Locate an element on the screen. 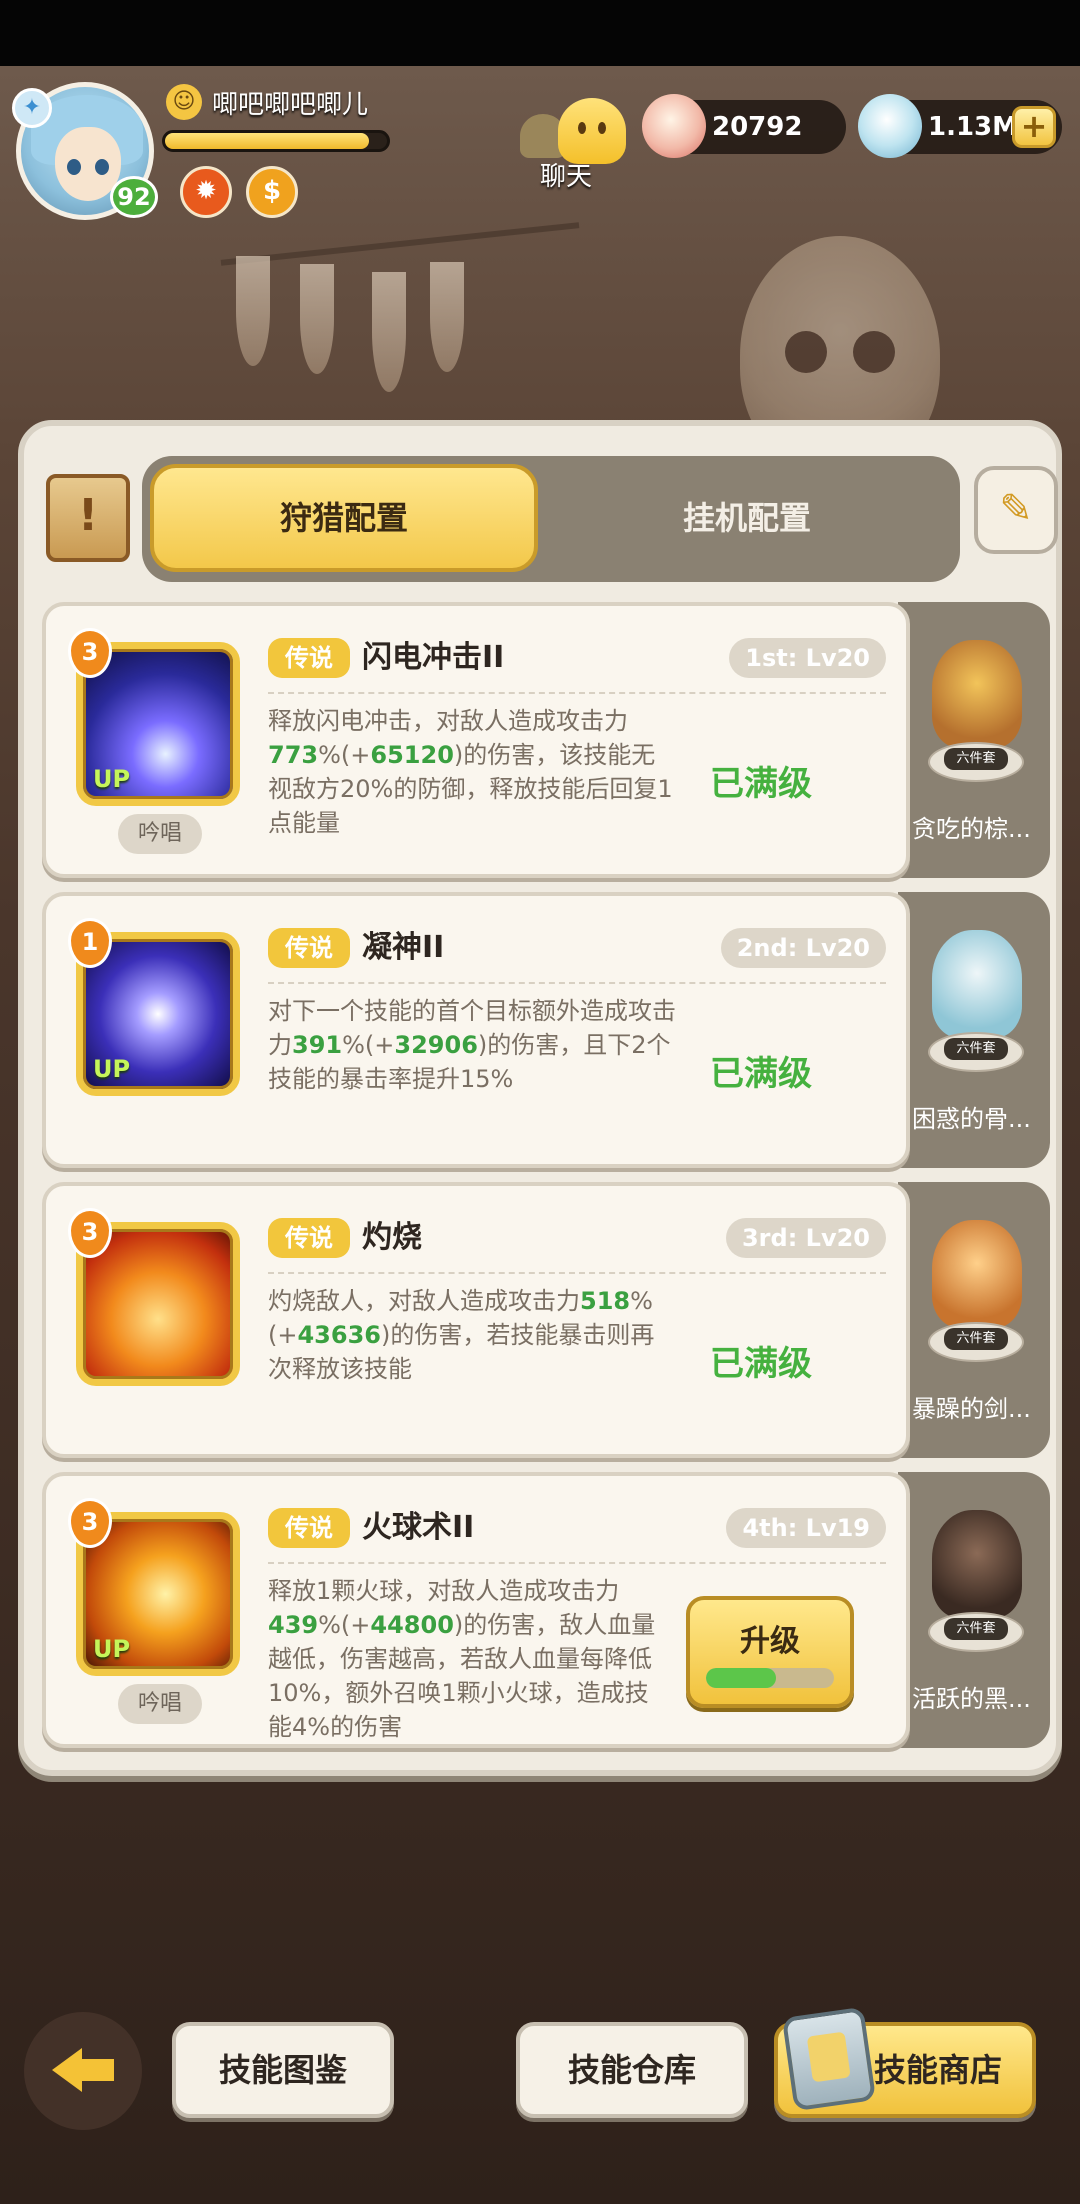 This screenshot has height=2204, width=1080. tab-idle-config: 挂机配置 is located at coordinates (747, 518).